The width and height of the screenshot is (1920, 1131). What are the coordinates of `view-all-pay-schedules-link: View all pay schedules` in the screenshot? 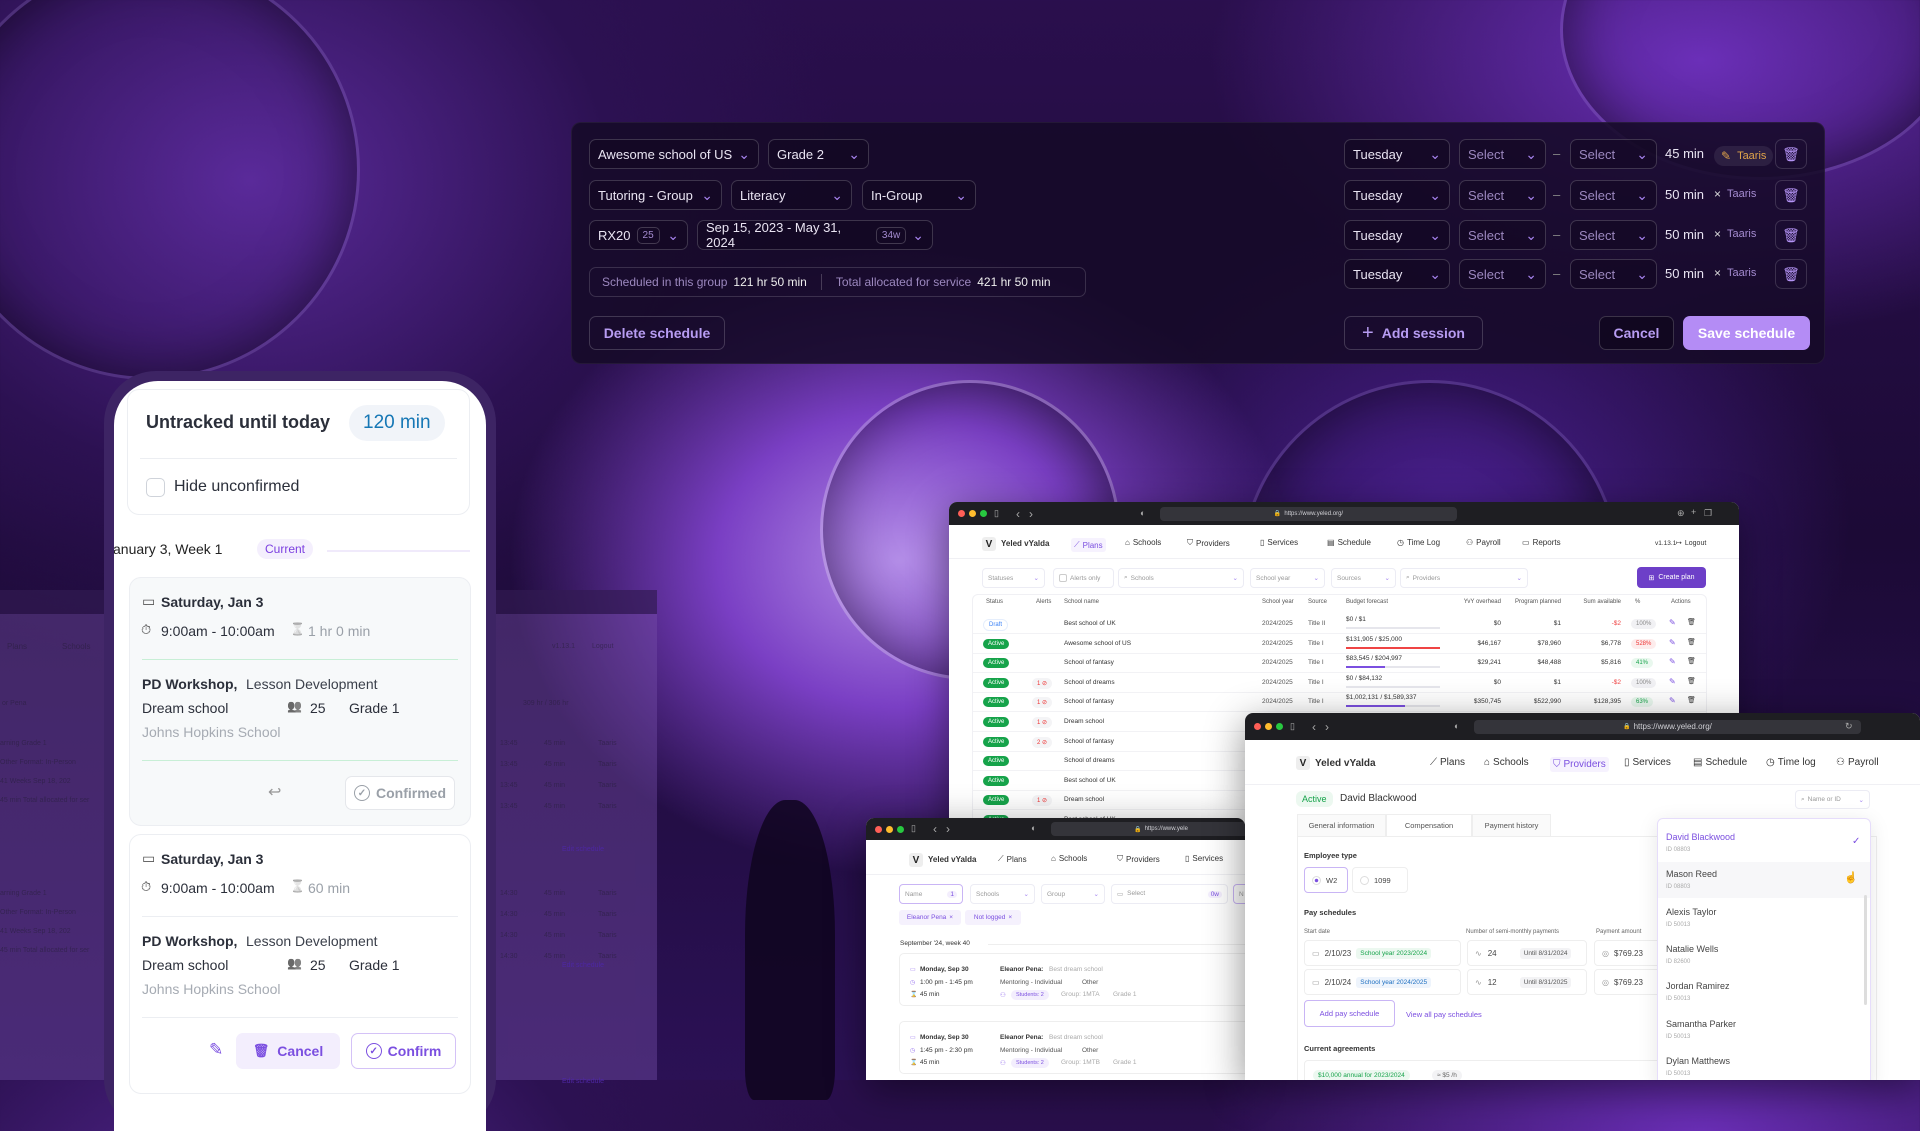 It's located at (1444, 1014).